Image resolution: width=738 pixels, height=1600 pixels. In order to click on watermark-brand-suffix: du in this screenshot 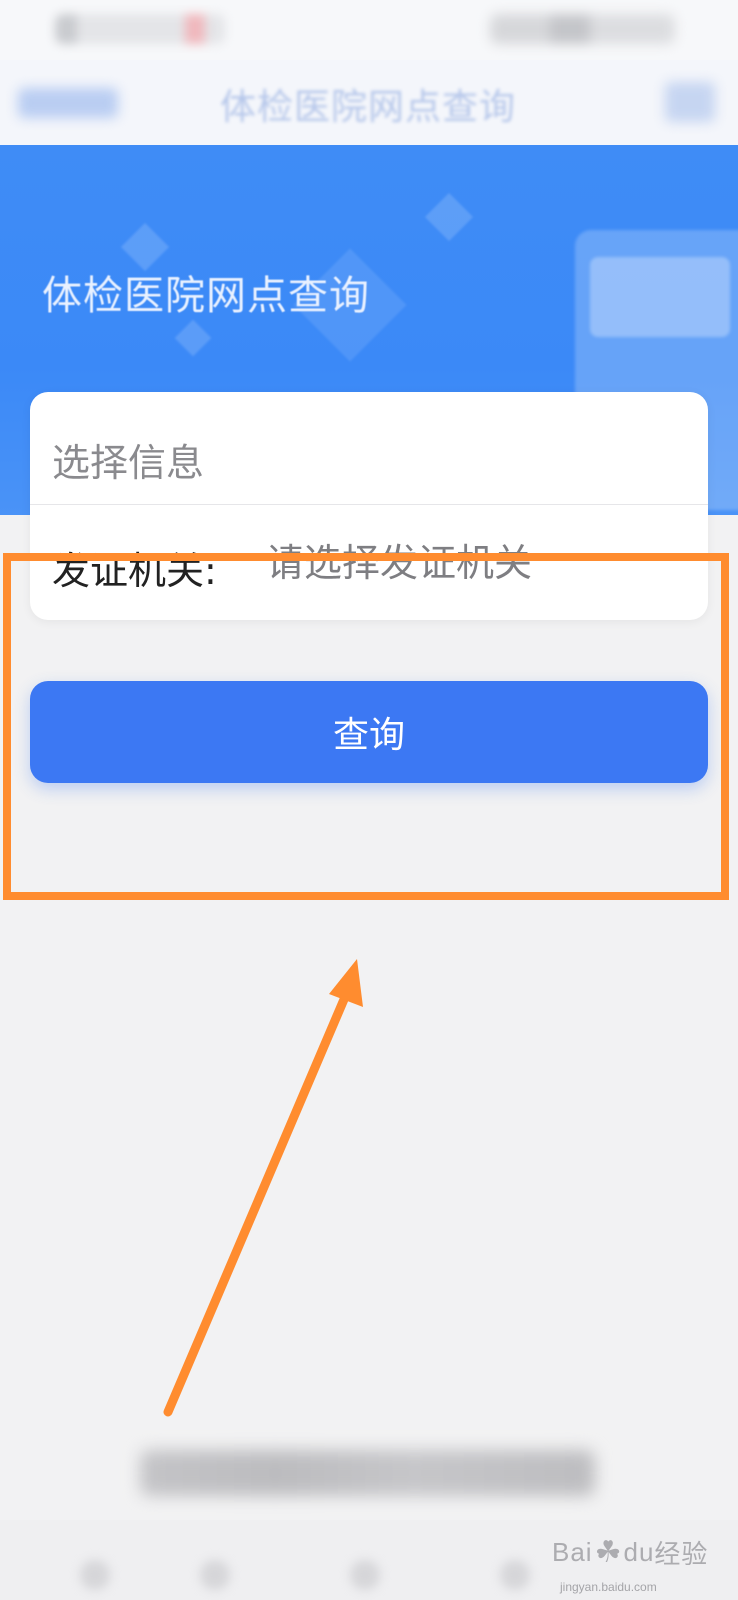, I will do `click(639, 1551)`.